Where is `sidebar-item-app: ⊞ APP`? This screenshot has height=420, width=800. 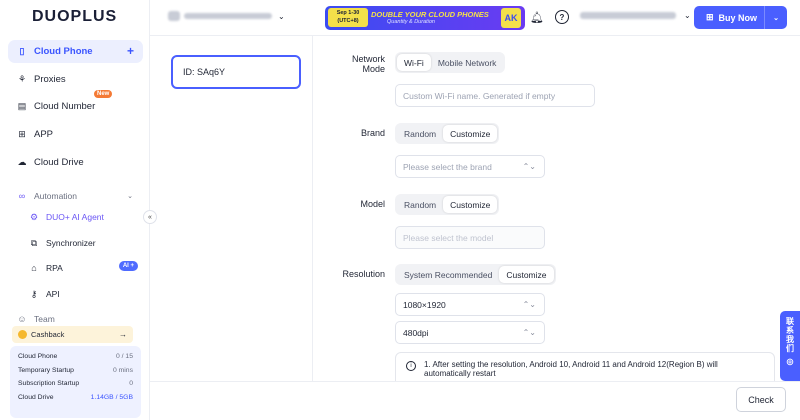 sidebar-item-app: ⊞ APP is located at coordinates (75, 134).